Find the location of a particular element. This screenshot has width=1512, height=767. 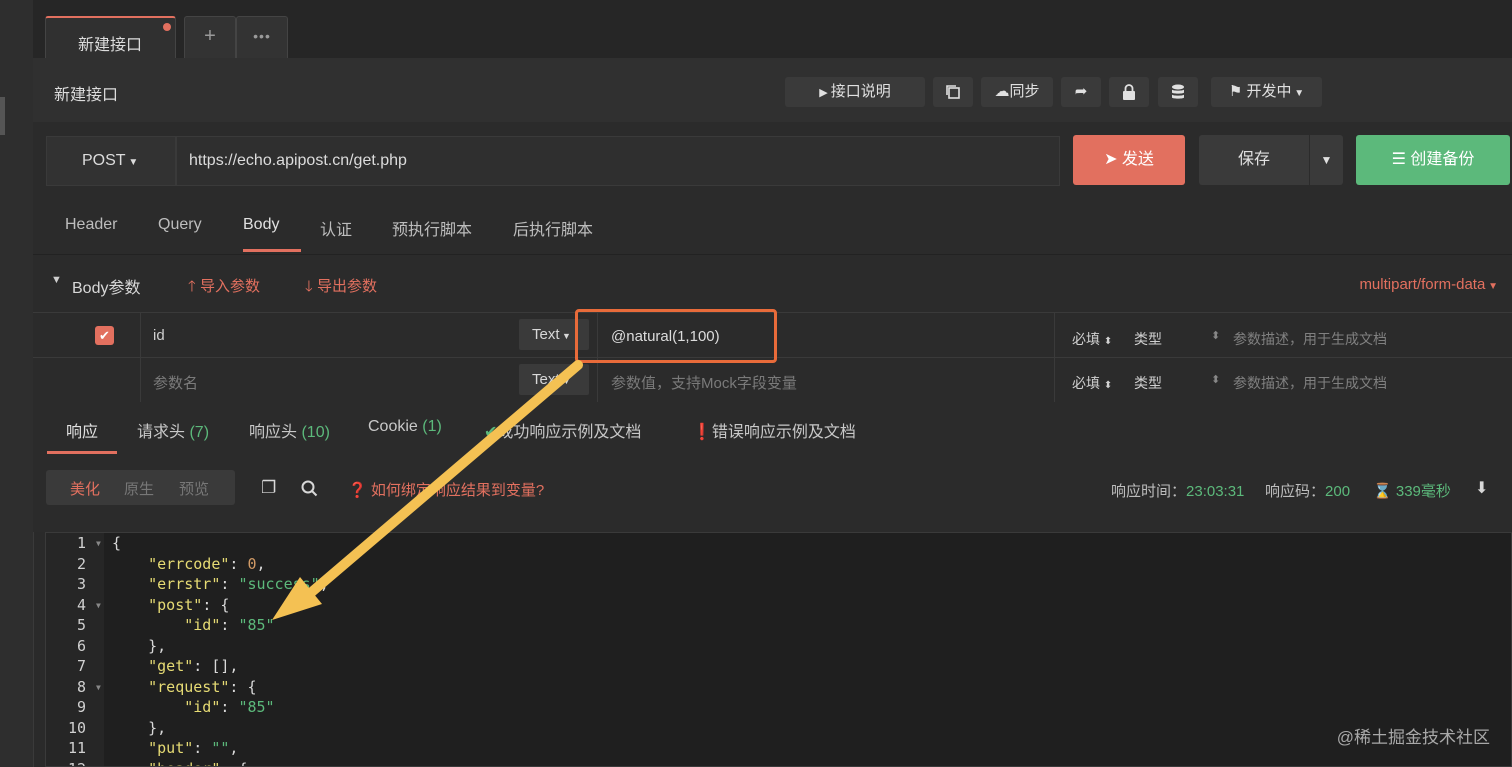

view-preview-button: 预览 is located at coordinates (194, 488).